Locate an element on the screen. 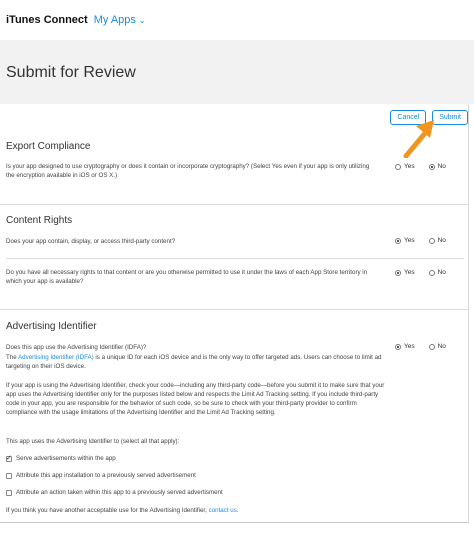  content-q1-yes-radio: Yes is located at coordinates (405, 240).